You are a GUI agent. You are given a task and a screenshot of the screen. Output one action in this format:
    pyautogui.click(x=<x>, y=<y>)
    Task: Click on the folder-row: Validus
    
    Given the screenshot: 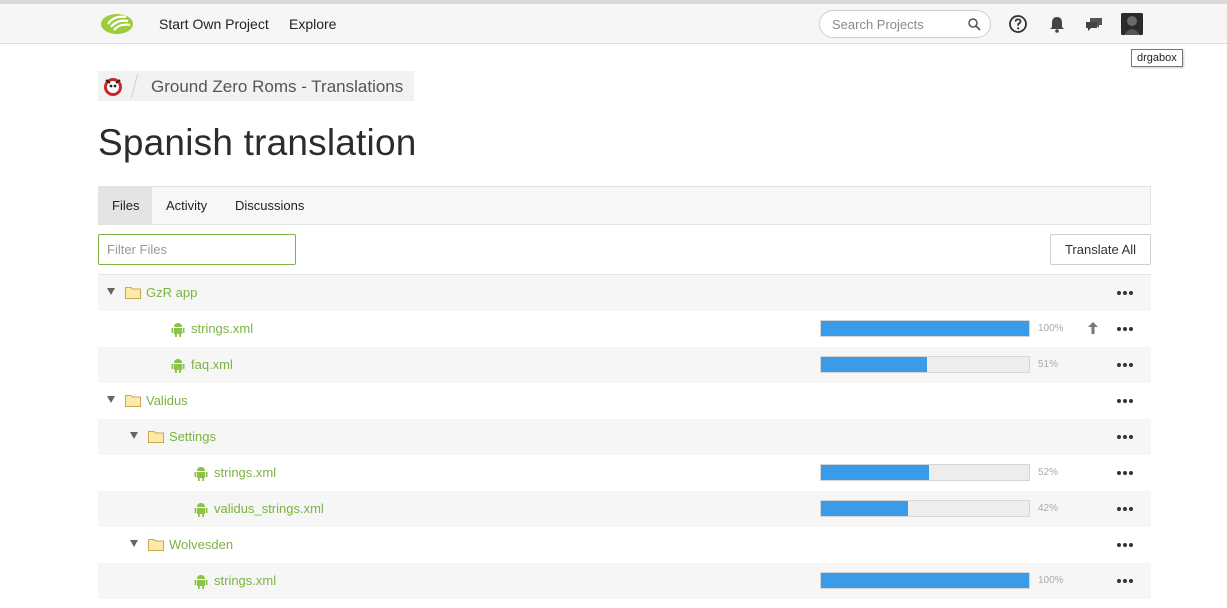 What is the action you would take?
    pyautogui.click(x=624, y=401)
    